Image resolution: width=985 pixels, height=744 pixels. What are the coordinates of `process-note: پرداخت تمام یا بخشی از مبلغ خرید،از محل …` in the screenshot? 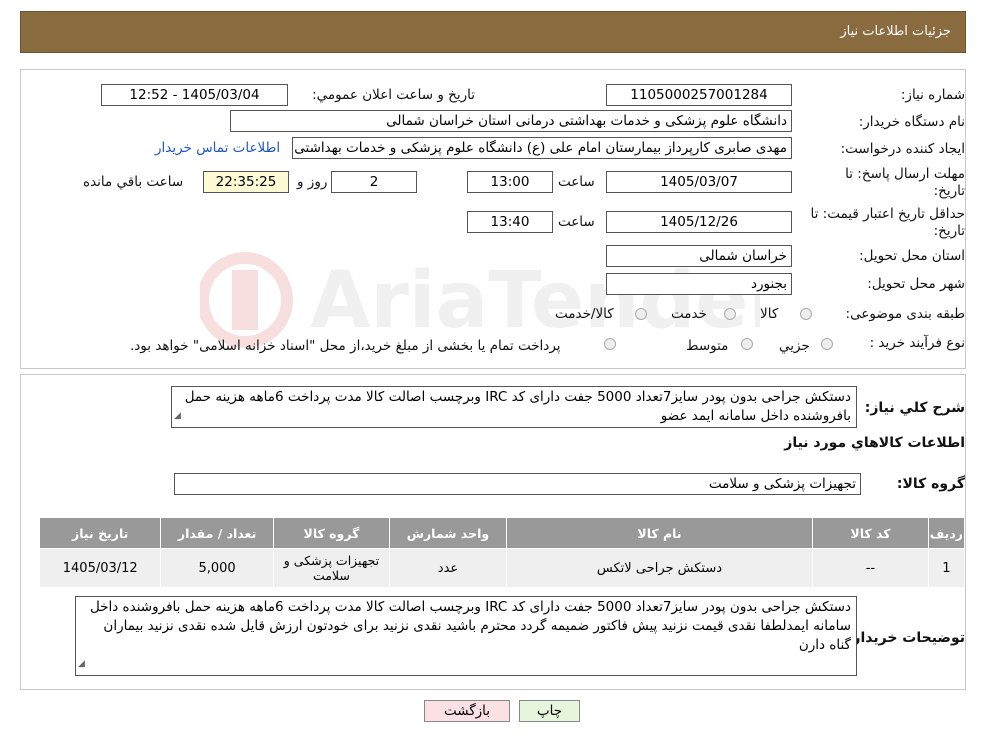 It's located at (345, 346).